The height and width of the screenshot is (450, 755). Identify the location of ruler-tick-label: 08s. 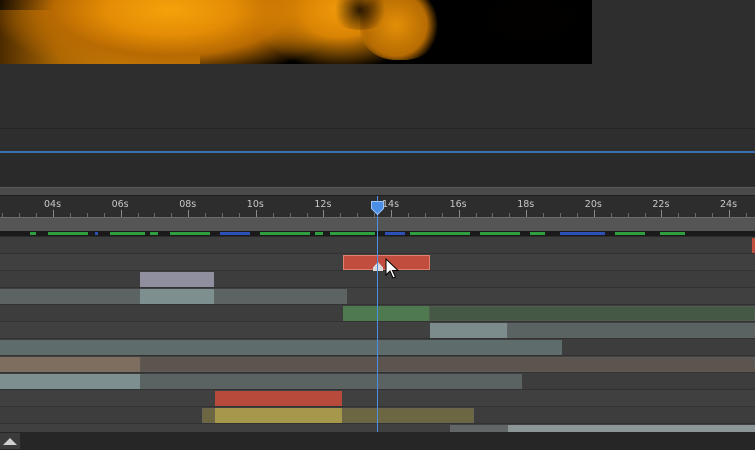
(188, 204).